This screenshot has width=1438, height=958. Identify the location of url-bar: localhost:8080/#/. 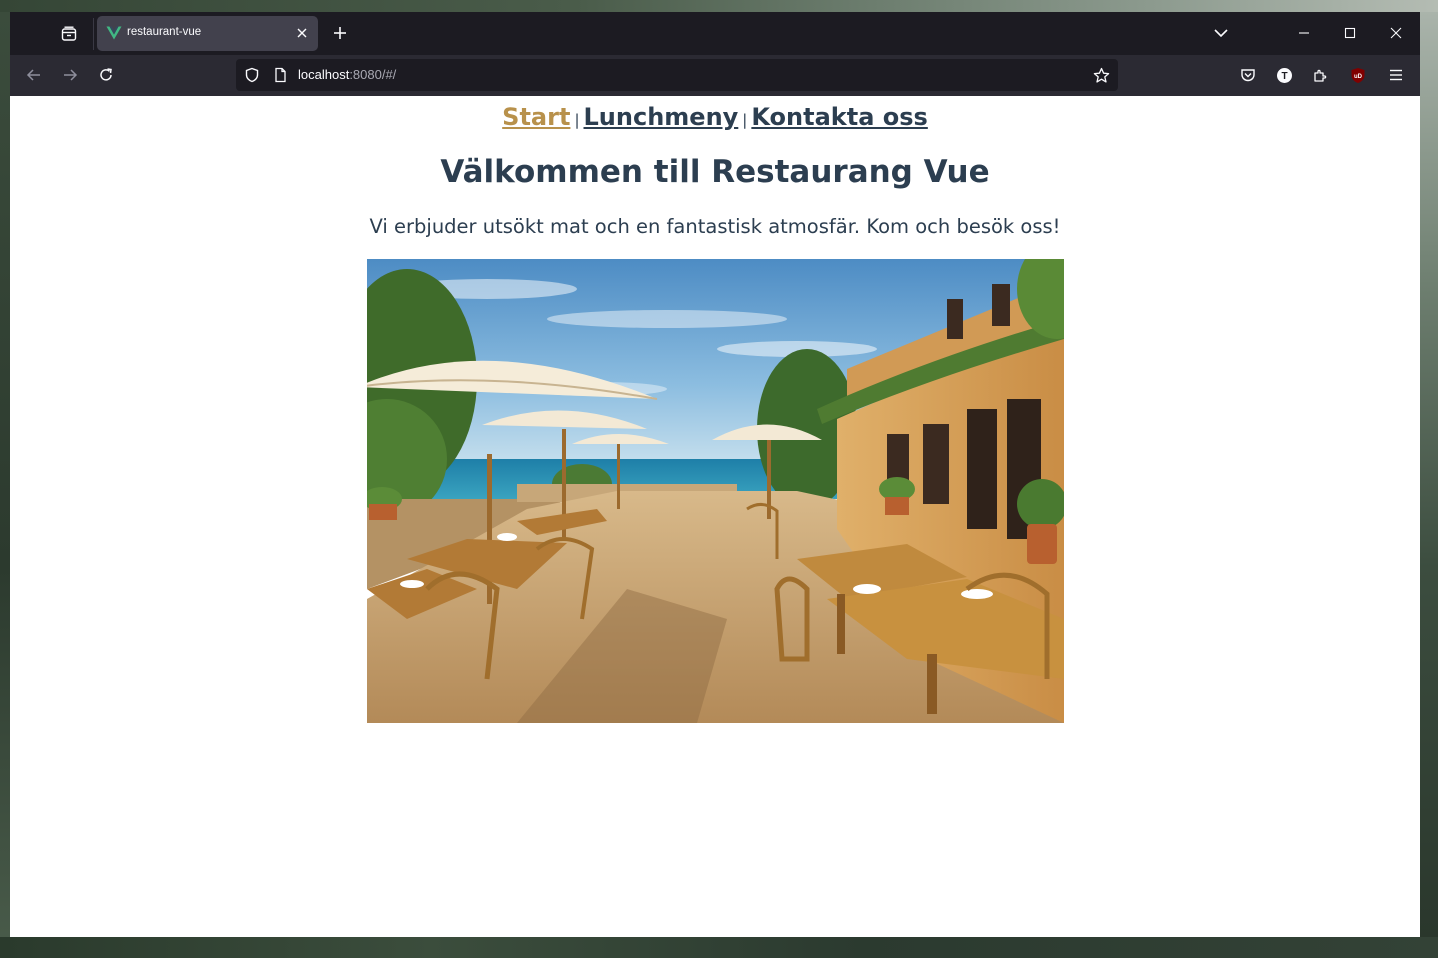
(677, 75).